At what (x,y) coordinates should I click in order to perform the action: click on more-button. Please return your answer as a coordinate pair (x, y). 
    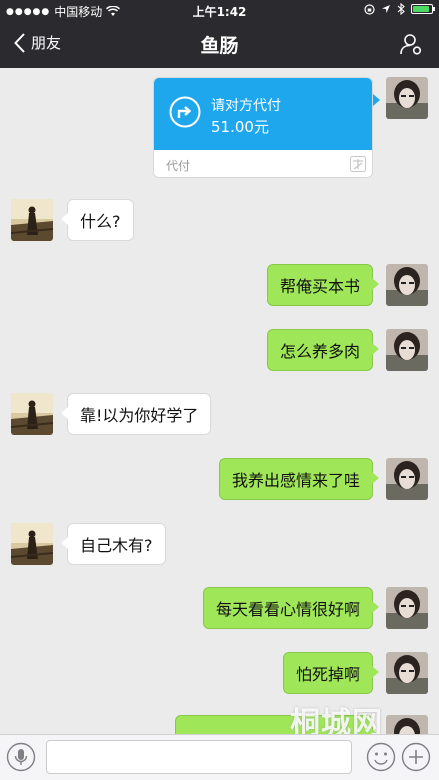
    Looking at the image, I should click on (416, 759).